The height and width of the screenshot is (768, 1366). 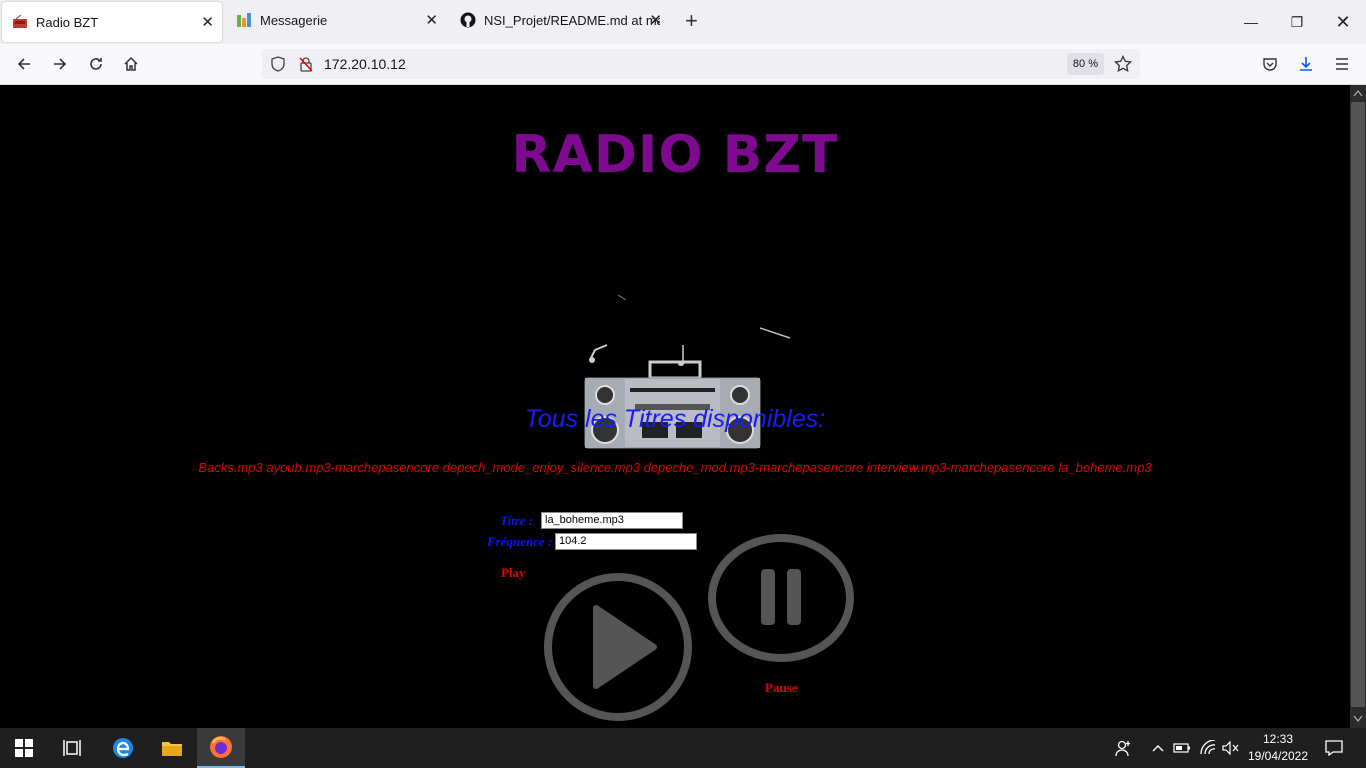 I want to click on people-button, so click(x=1124, y=748).